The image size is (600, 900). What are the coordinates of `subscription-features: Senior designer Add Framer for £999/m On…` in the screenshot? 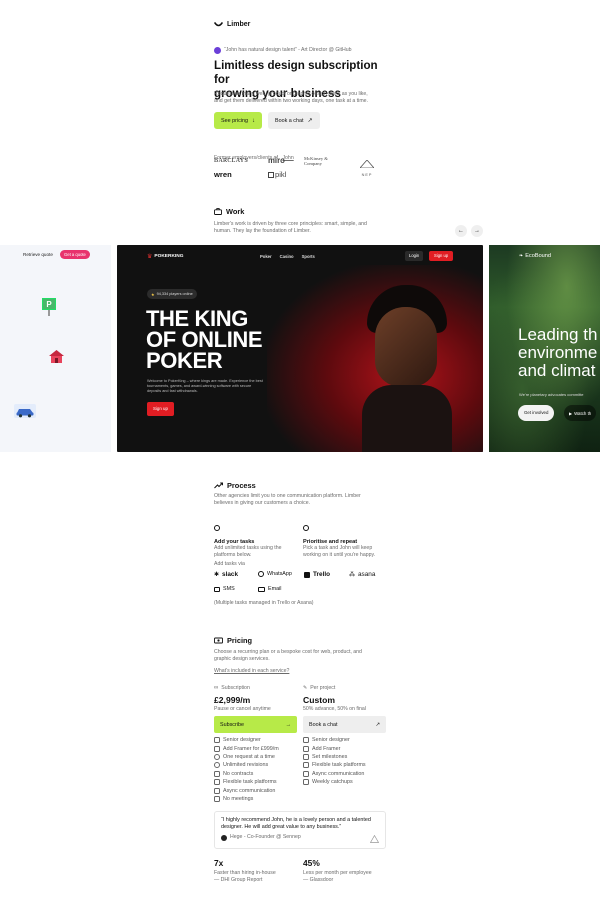 It's located at (257, 769).